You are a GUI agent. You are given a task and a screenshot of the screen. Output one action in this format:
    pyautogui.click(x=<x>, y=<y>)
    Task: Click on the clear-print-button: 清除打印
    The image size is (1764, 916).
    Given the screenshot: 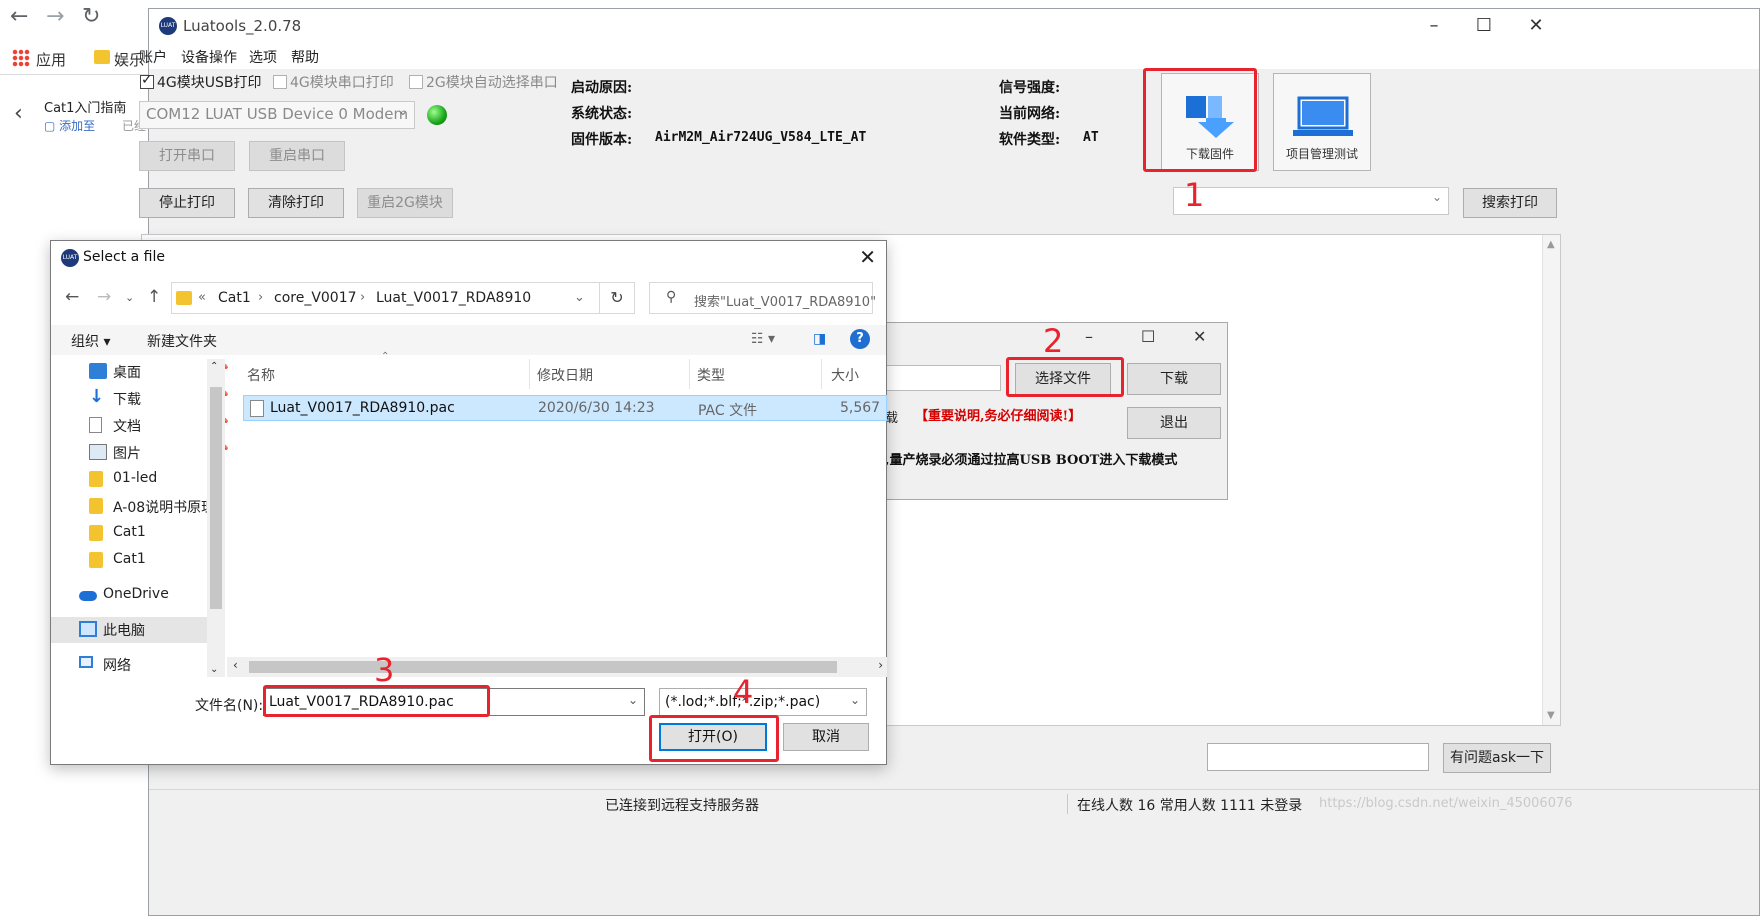 What is the action you would take?
    pyautogui.click(x=296, y=203)
    